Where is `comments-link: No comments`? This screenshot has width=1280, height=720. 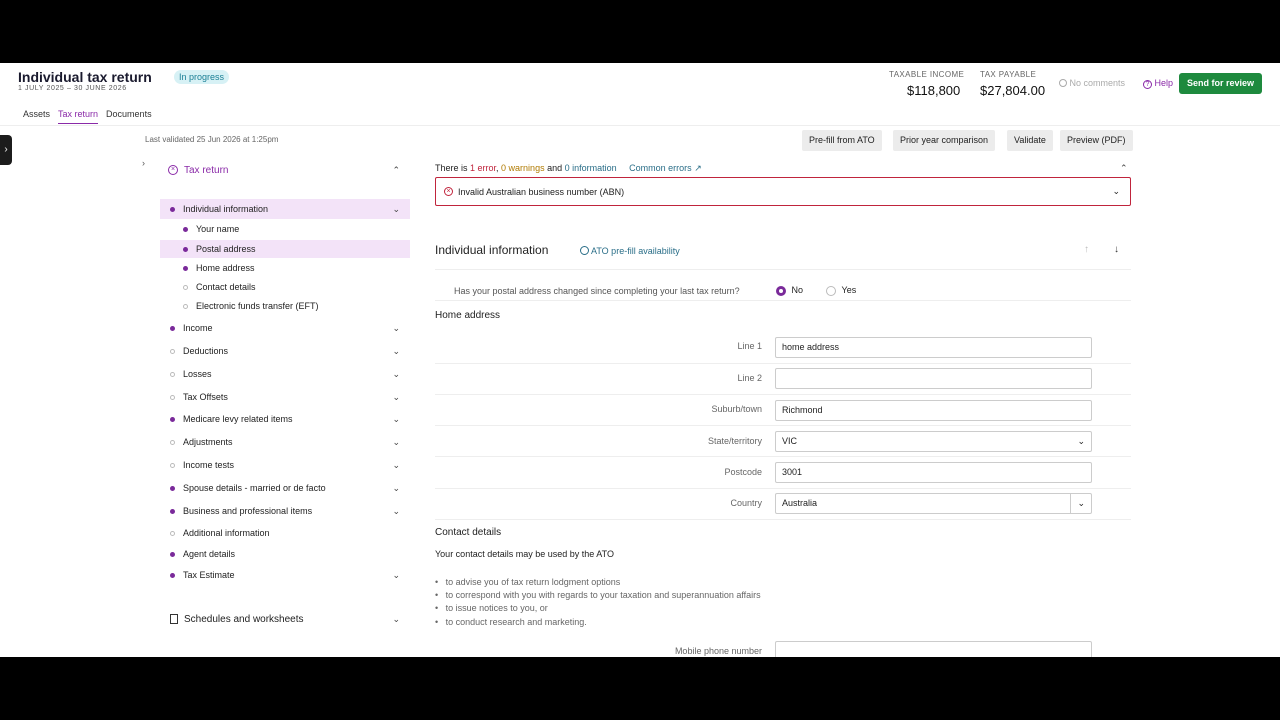
comments-link: No comments is located at coordinates (1092, 83).